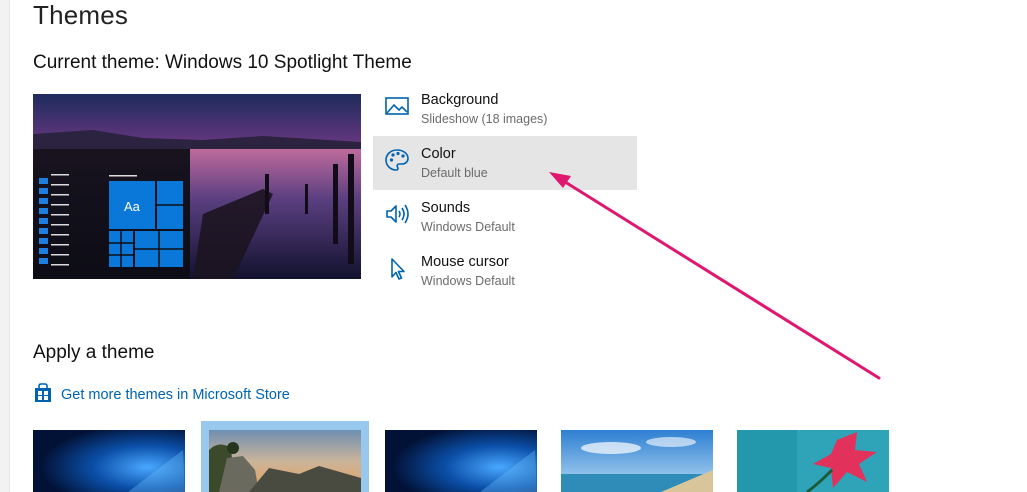  What do you see at coordinates (132, 206) in the screenshot?
I see `preview-sample-text: Aa` at bounding box center [132, 206].